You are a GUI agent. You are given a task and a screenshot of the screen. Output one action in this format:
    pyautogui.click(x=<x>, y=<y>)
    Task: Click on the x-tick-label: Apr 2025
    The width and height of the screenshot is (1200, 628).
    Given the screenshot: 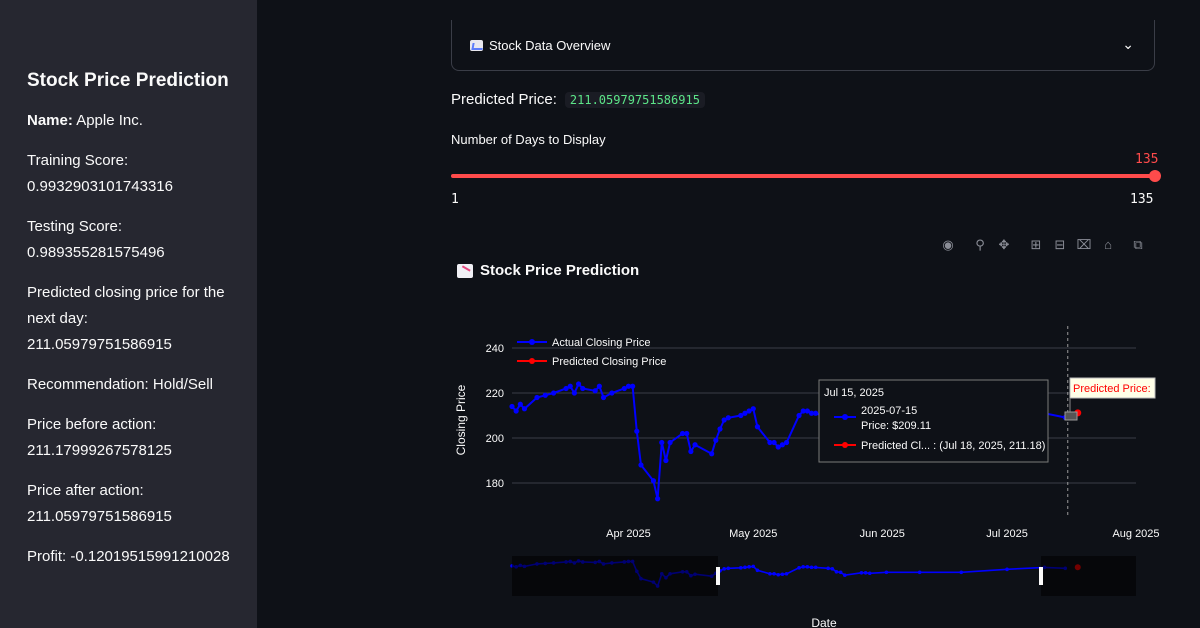 What is the action you would take?
    pyautogui.click(x=628, y=534)
    